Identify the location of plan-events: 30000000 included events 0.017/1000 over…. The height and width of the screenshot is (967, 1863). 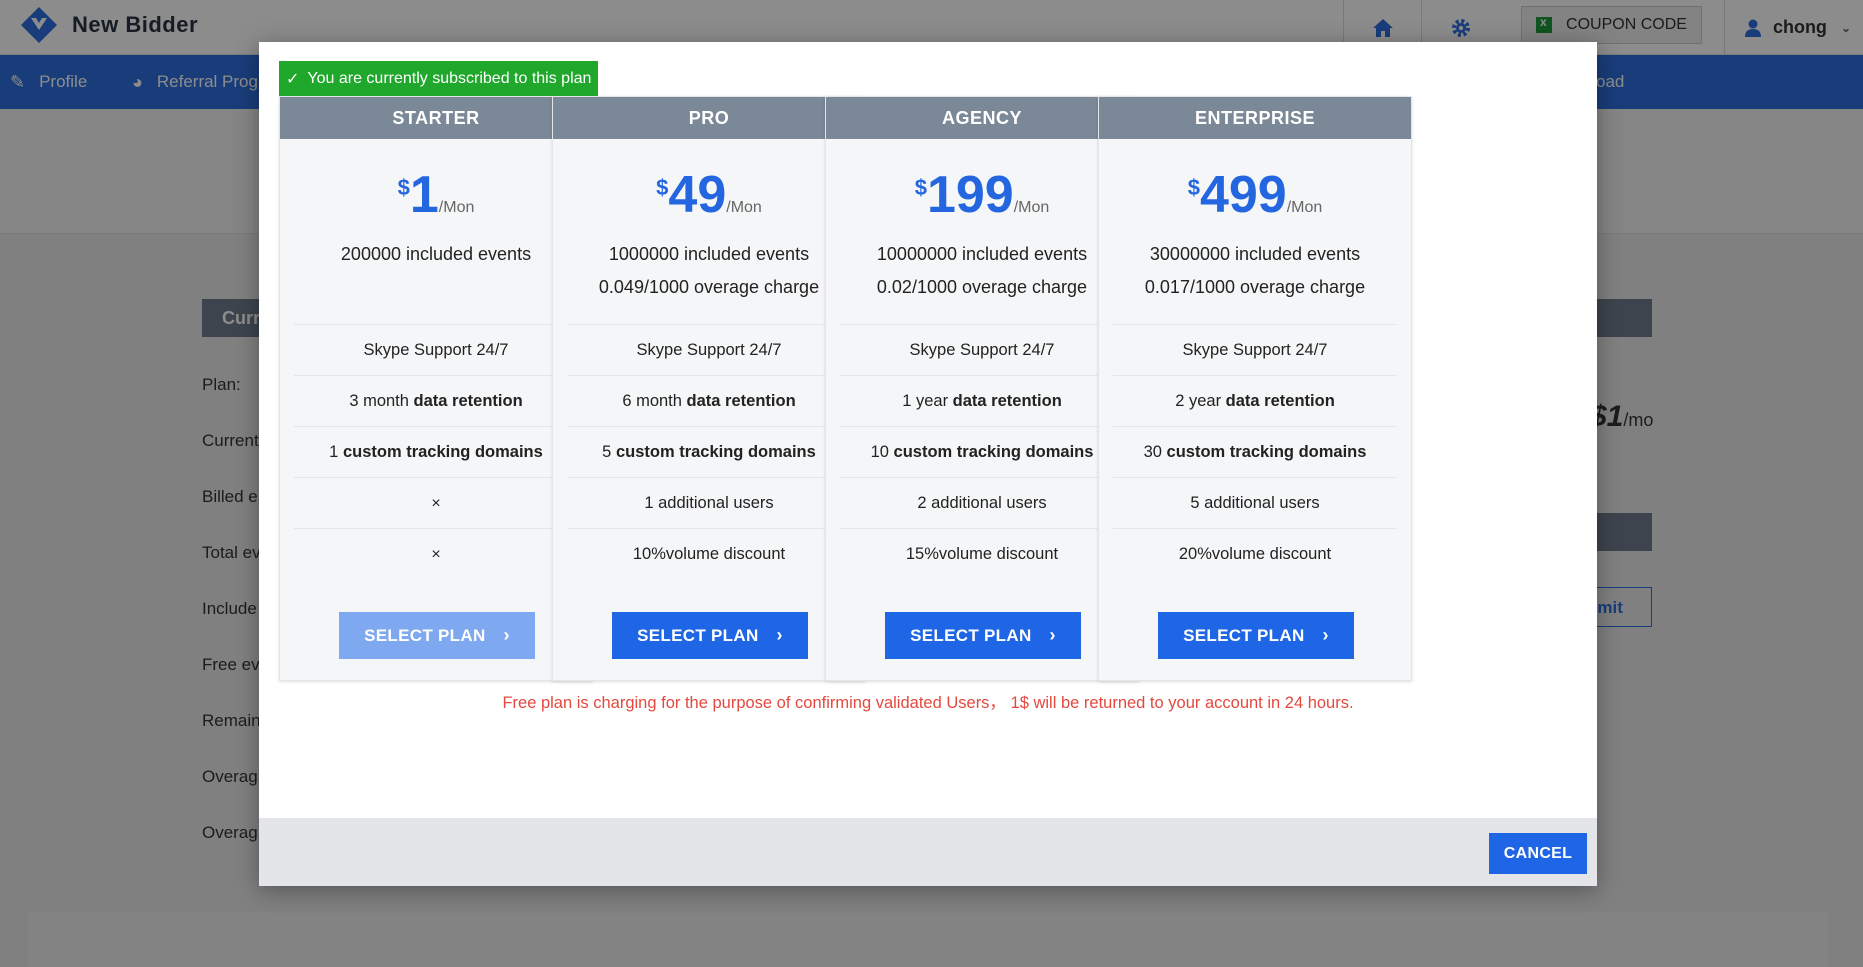
(1255, 279).